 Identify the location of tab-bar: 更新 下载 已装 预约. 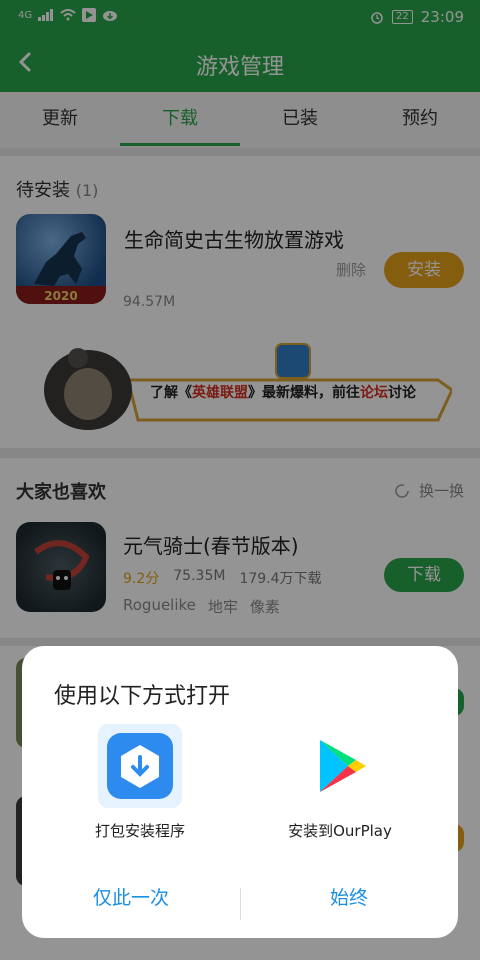
(240, 120).